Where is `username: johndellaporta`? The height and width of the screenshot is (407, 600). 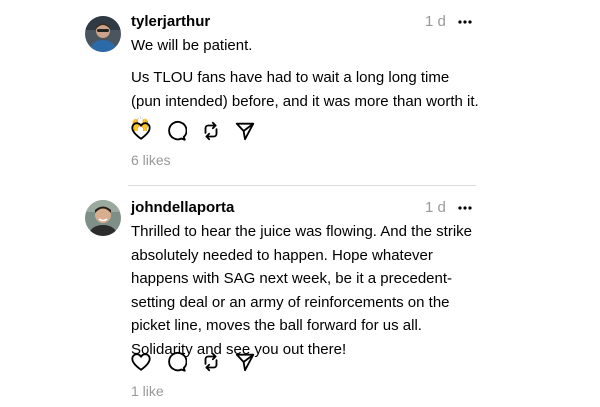 username: johndellaporta is located at coordinates (182, 208).